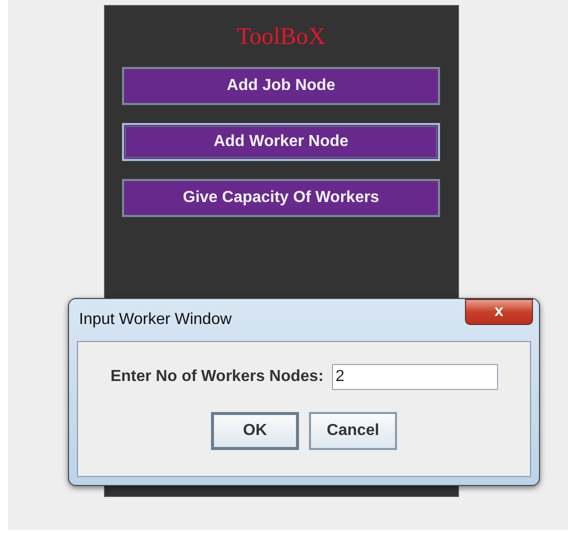 The width and height of the screenshot is (574, 534). I want to click on dialog-button: Cancel, so click(353, 431).